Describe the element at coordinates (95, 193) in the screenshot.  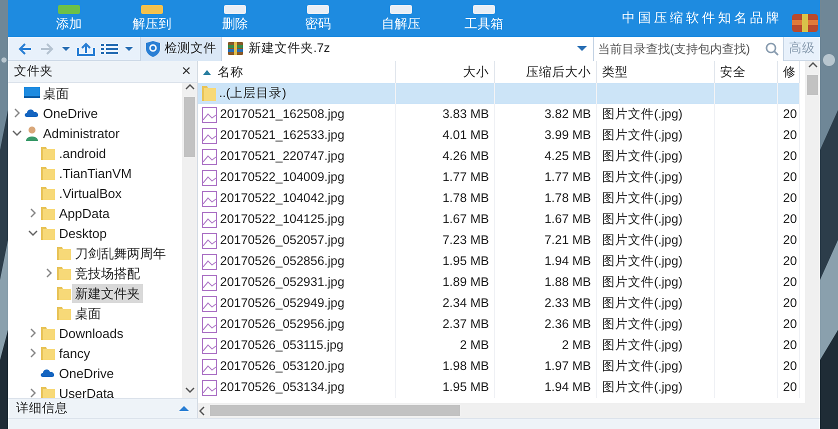
I see `tree-item: .VirtualBox` at that location.